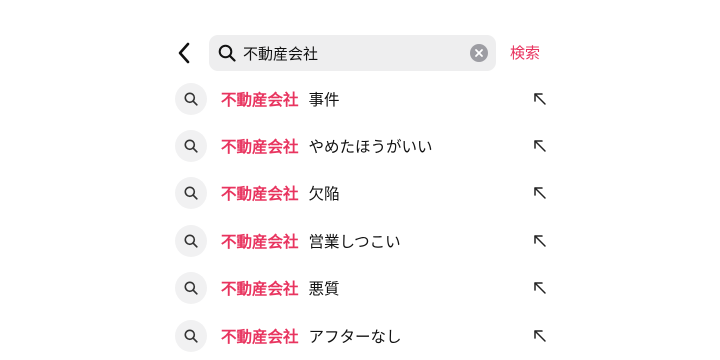 The height and width of the screenshot is (360, 720). What do you see at coordinates (324, 194) in the screenshot?
I see `suggestion-rest: 欠陥` at bounding box center [324, 194].